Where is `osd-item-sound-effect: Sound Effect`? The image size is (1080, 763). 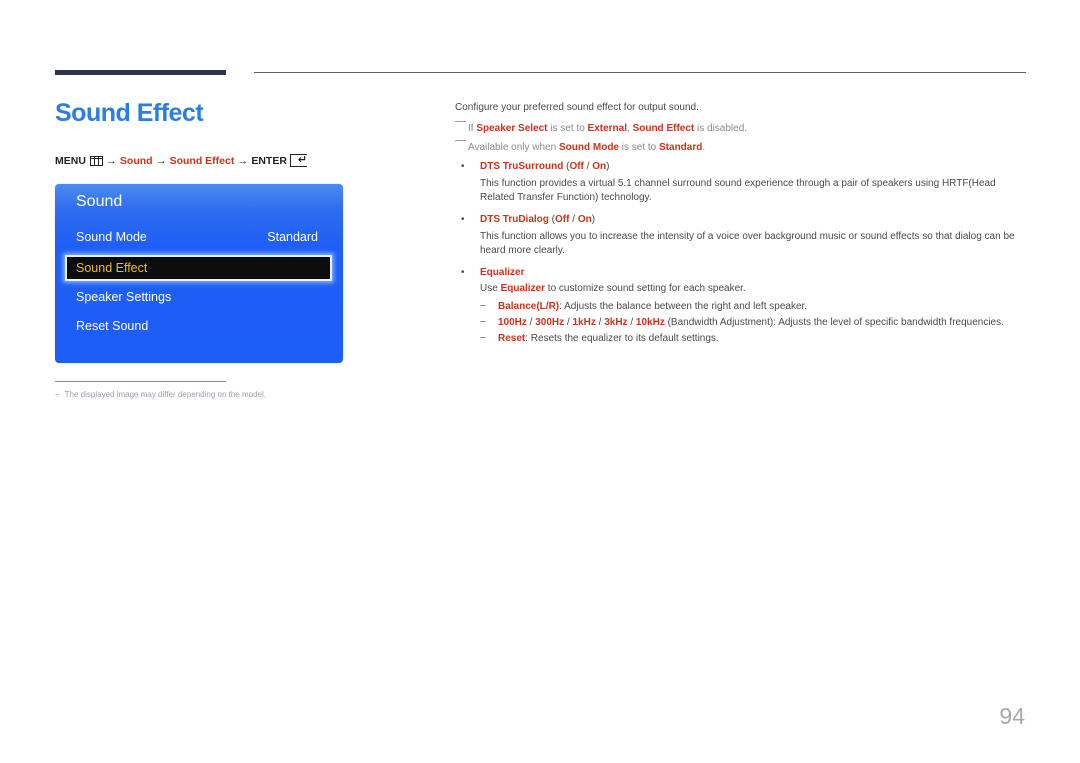
osd-item-sound-effect: Sound Effect is located at coordinates (198, 268).